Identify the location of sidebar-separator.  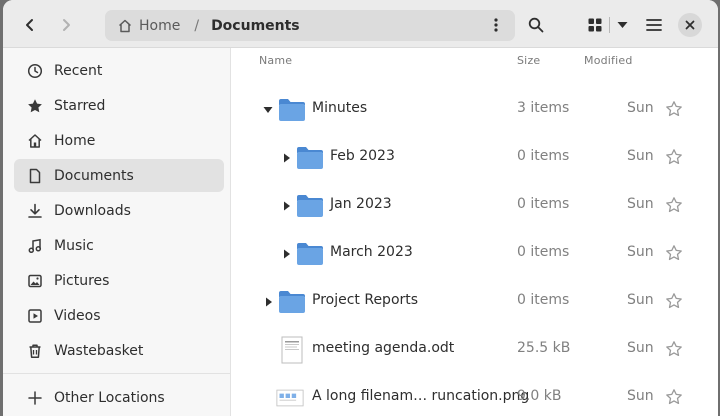
(117, 373).